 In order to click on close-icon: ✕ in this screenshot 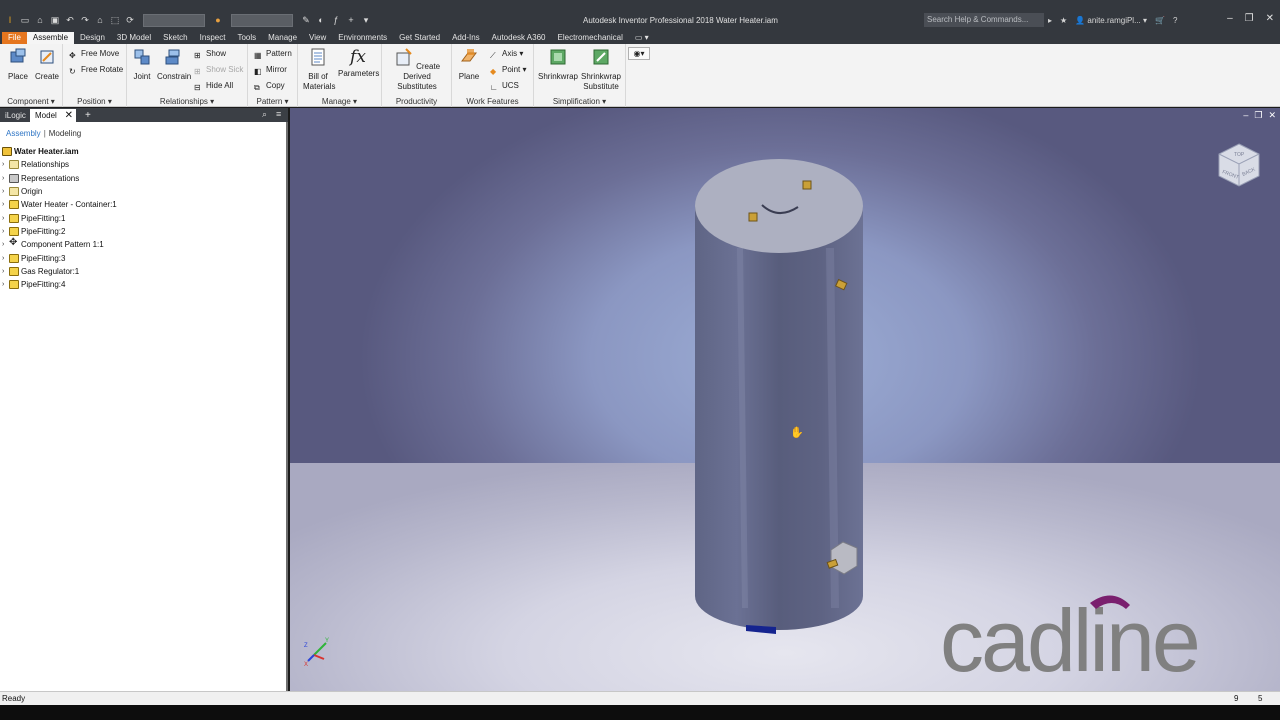, I will do `click(1270, 18)`.